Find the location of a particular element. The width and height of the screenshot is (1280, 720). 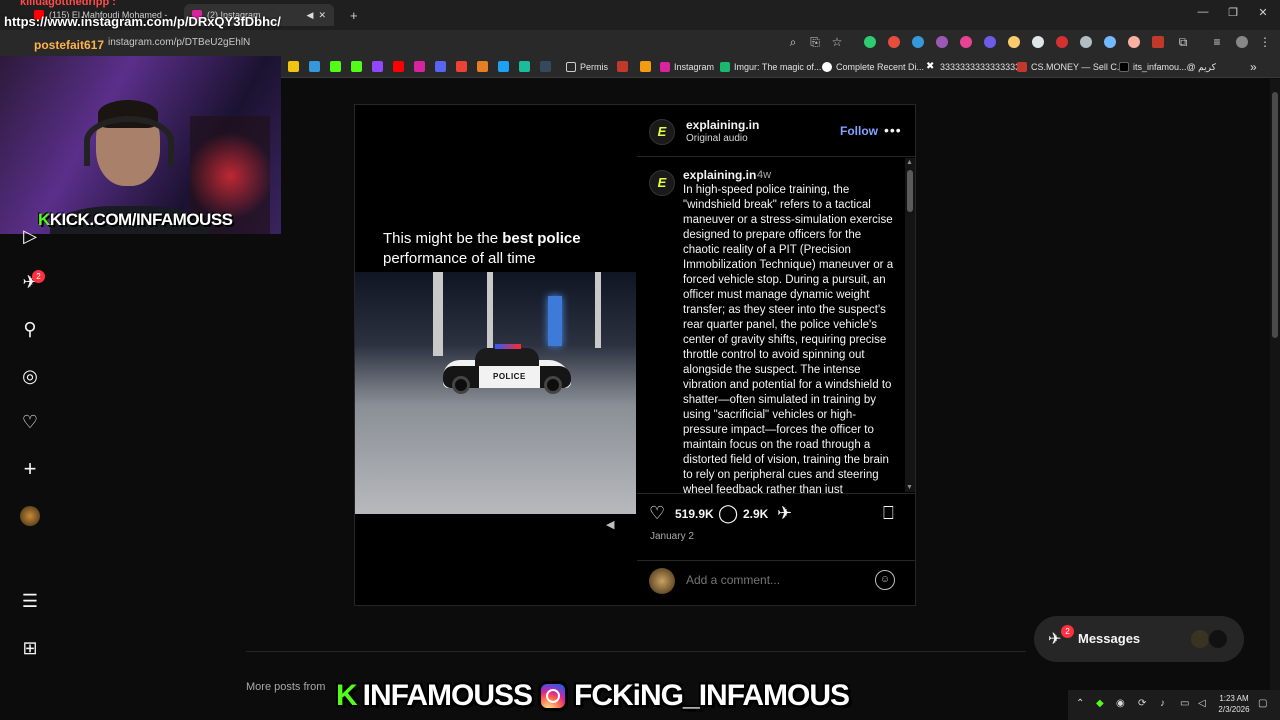

post-author: explaining.in is located at coordinates (722, 125).